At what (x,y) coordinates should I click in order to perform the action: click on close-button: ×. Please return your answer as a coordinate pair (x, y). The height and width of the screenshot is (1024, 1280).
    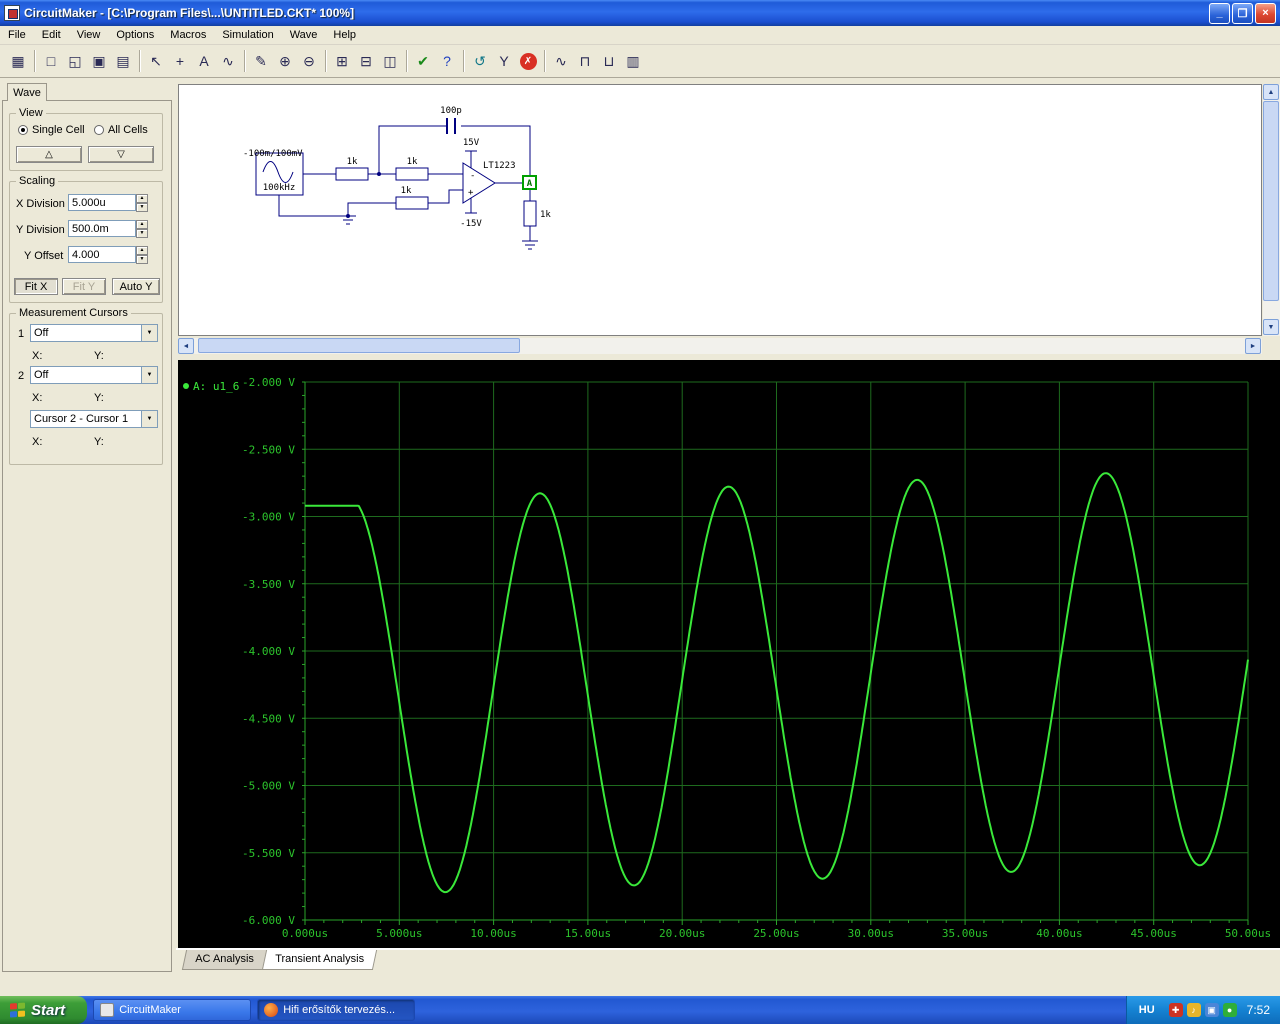
    Looking at the image, I should click on (1265, 13).